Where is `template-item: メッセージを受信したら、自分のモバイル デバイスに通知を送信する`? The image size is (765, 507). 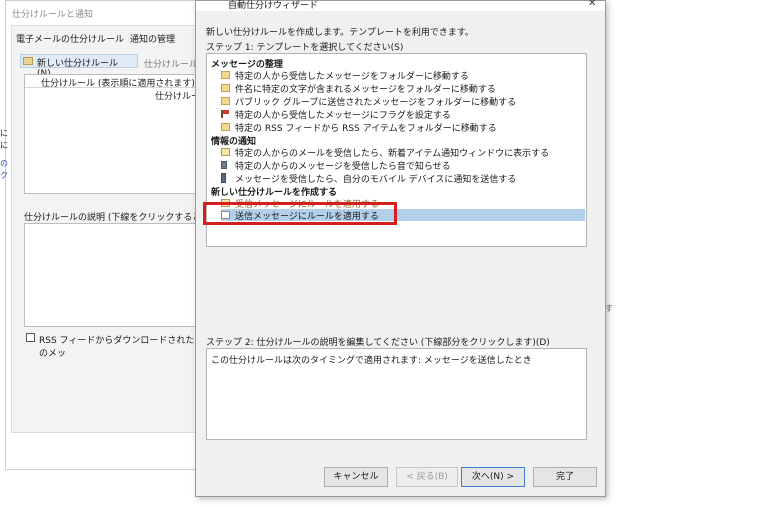 template-item: メッセージを受信したら、自分のモバイル デバイスに通知を送信する is located at coordinates (403, 178).